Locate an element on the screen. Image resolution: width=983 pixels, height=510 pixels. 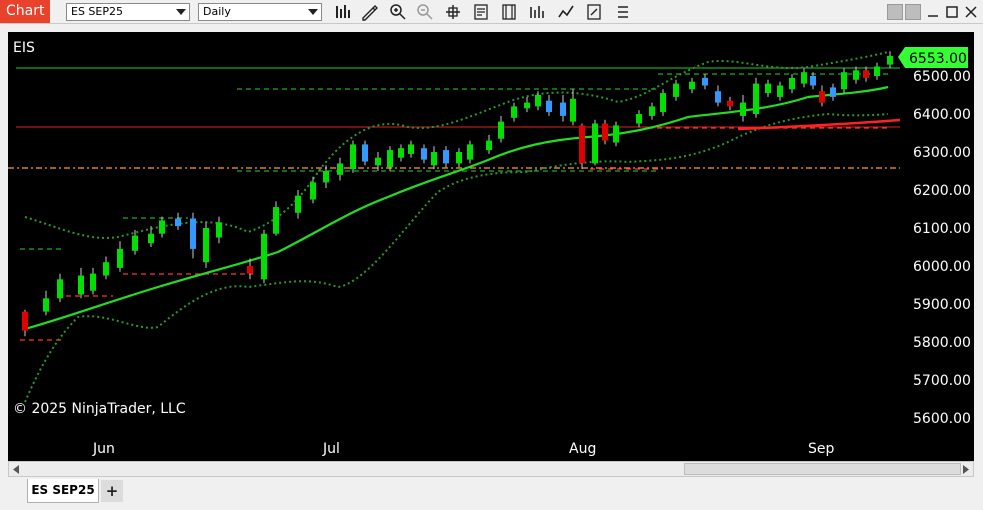
window-pin-button is located at coordinates (913, 12).